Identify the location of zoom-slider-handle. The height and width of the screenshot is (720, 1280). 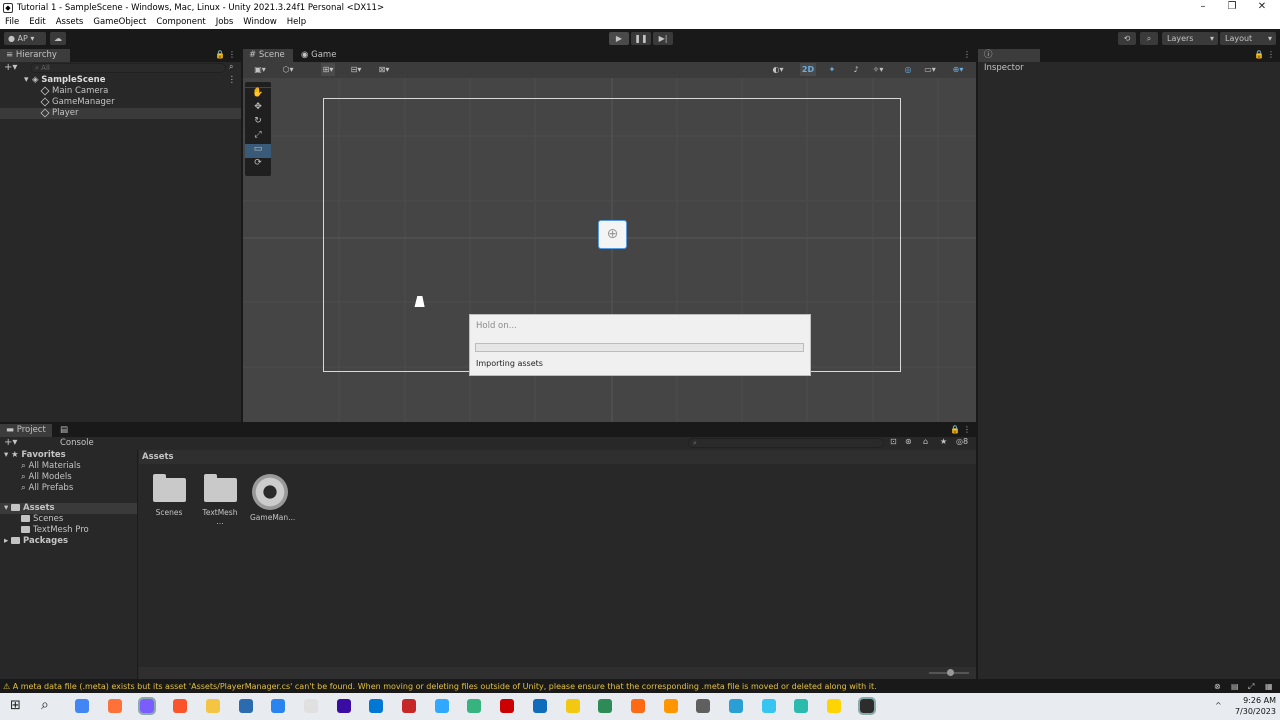
(950, 672).